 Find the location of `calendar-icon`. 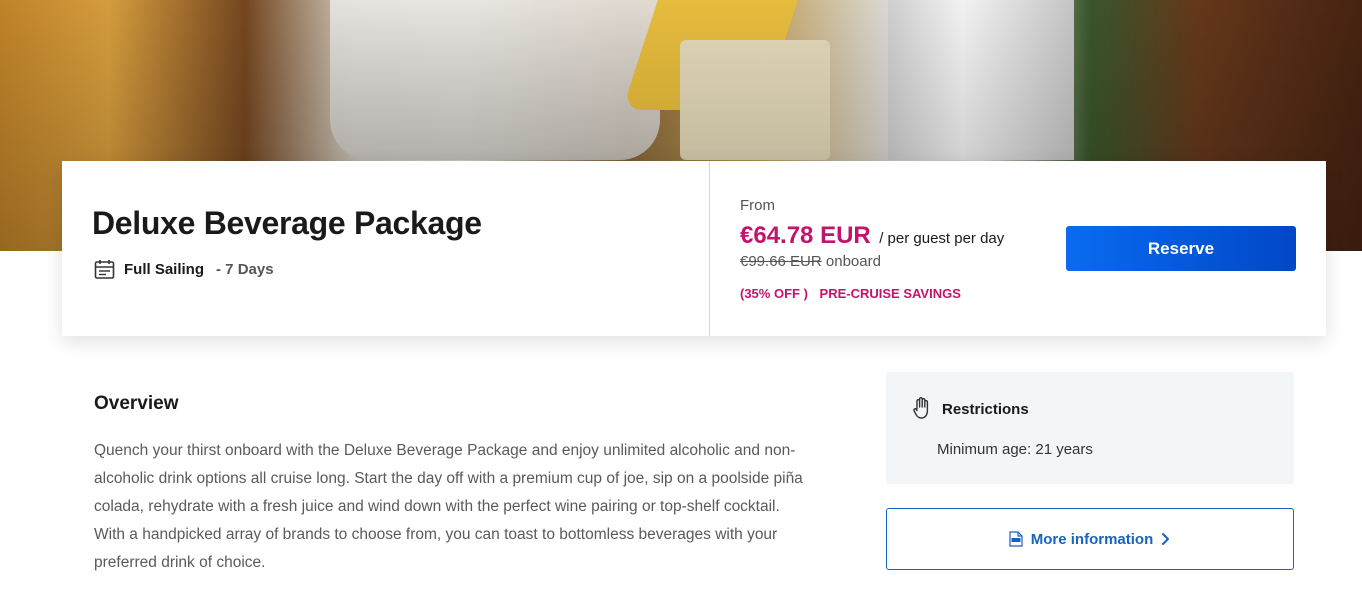

calendar-icon is located at coordinates (104, 269).